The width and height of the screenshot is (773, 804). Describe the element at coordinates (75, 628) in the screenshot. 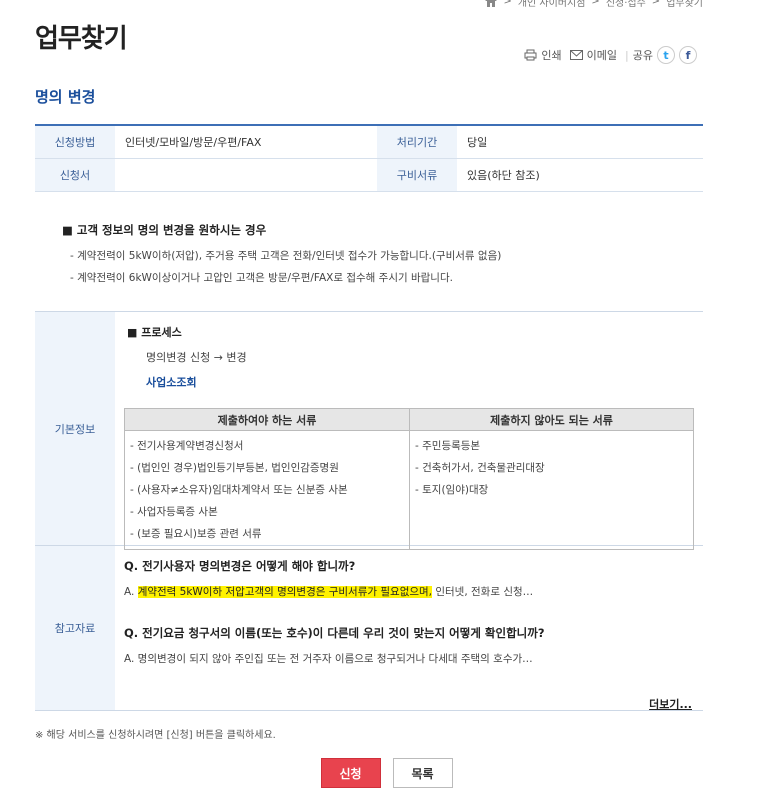

I see `reference-label: 참고자료` at that location.